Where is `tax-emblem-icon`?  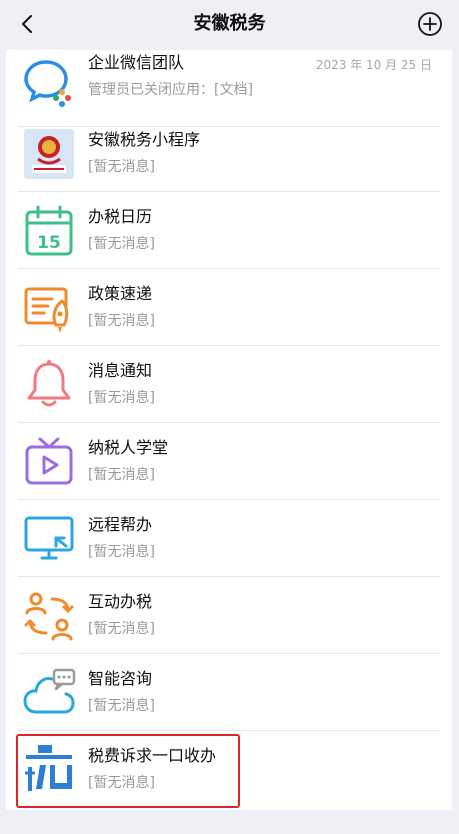
tax-emblem-icon is located at coordinates (49, 154).